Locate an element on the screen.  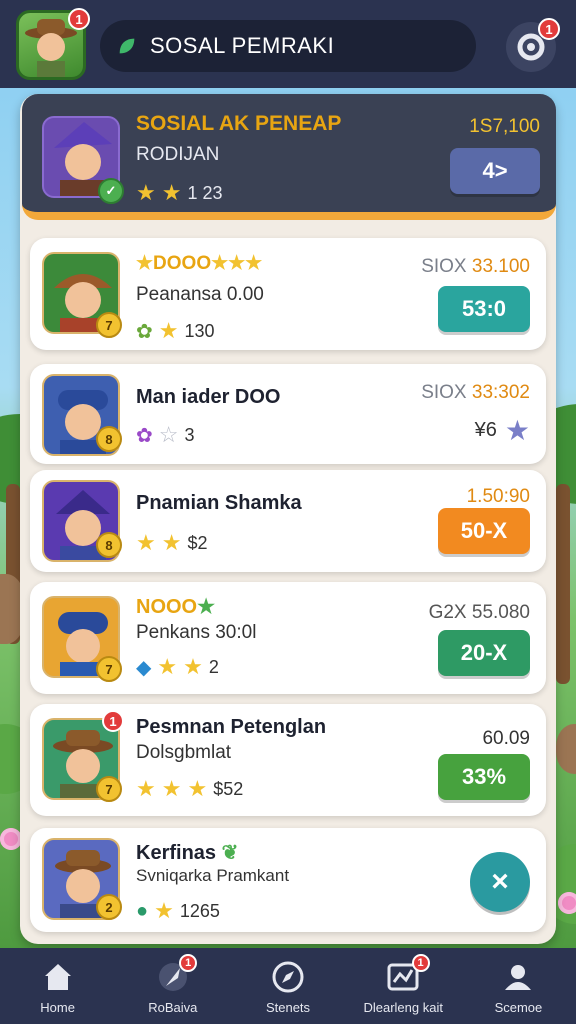
settings-notification-badge: 1 is located at coordinates (549, 29).